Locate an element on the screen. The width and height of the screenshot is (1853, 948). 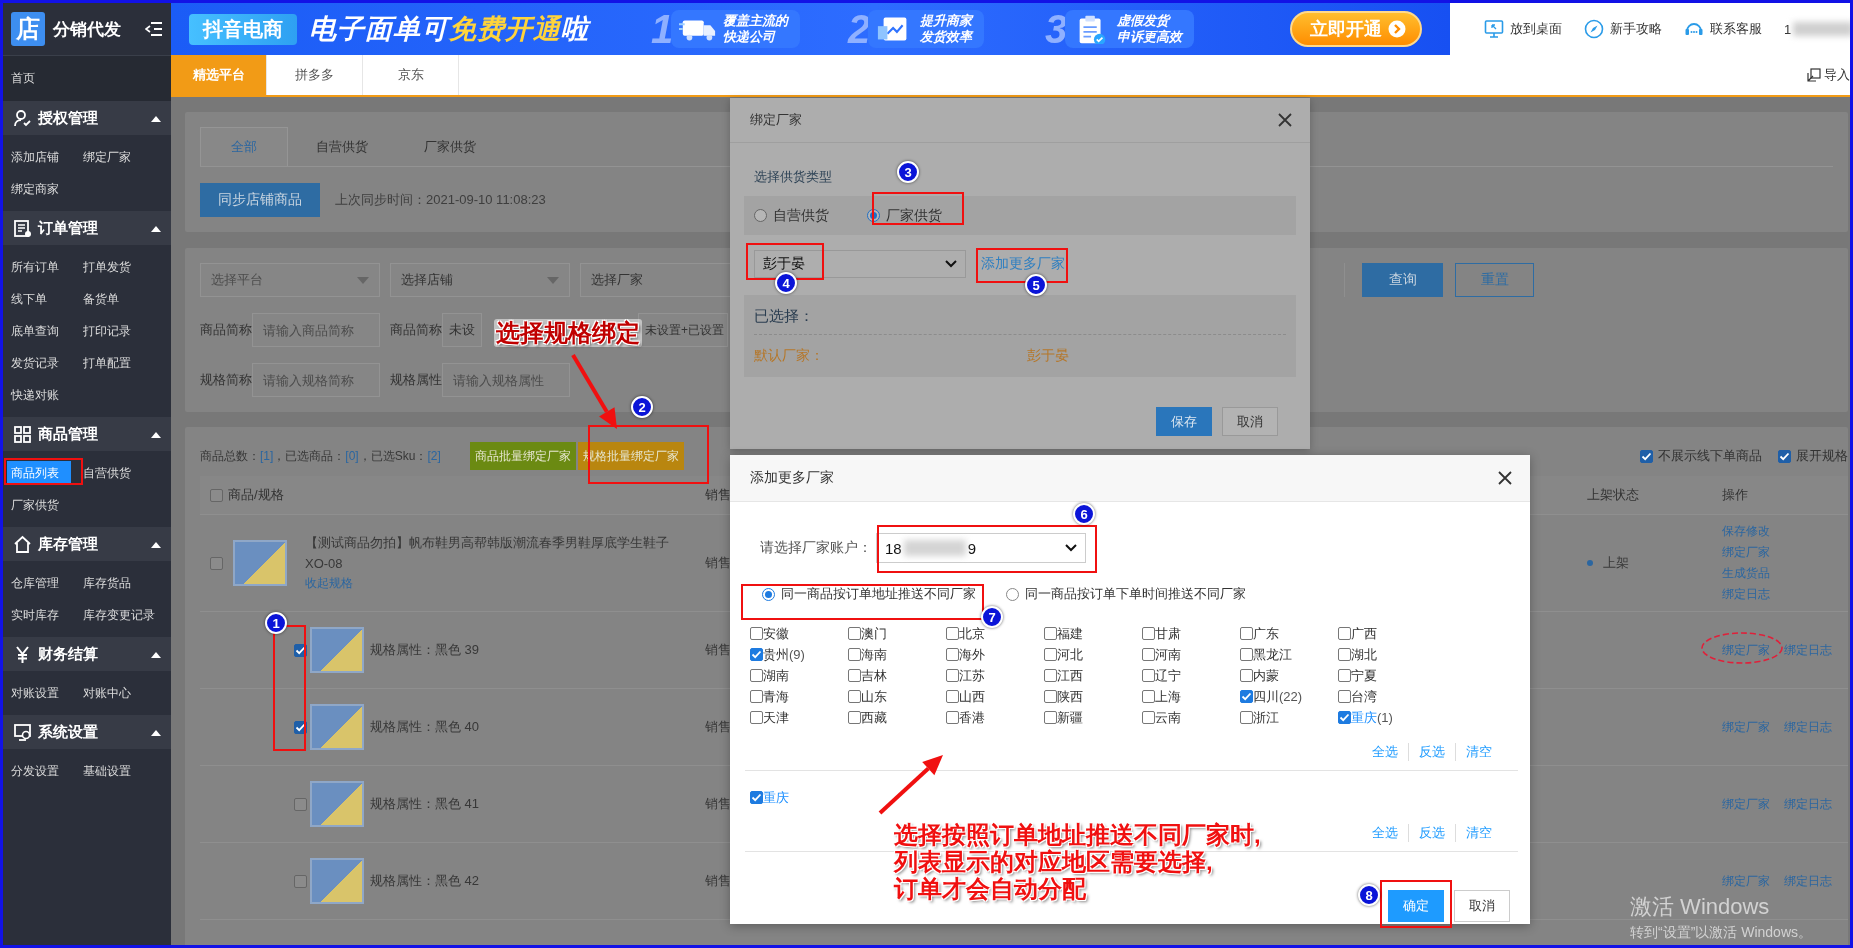
menu-item: 添加店铺 is located at coordinates (35, 157).